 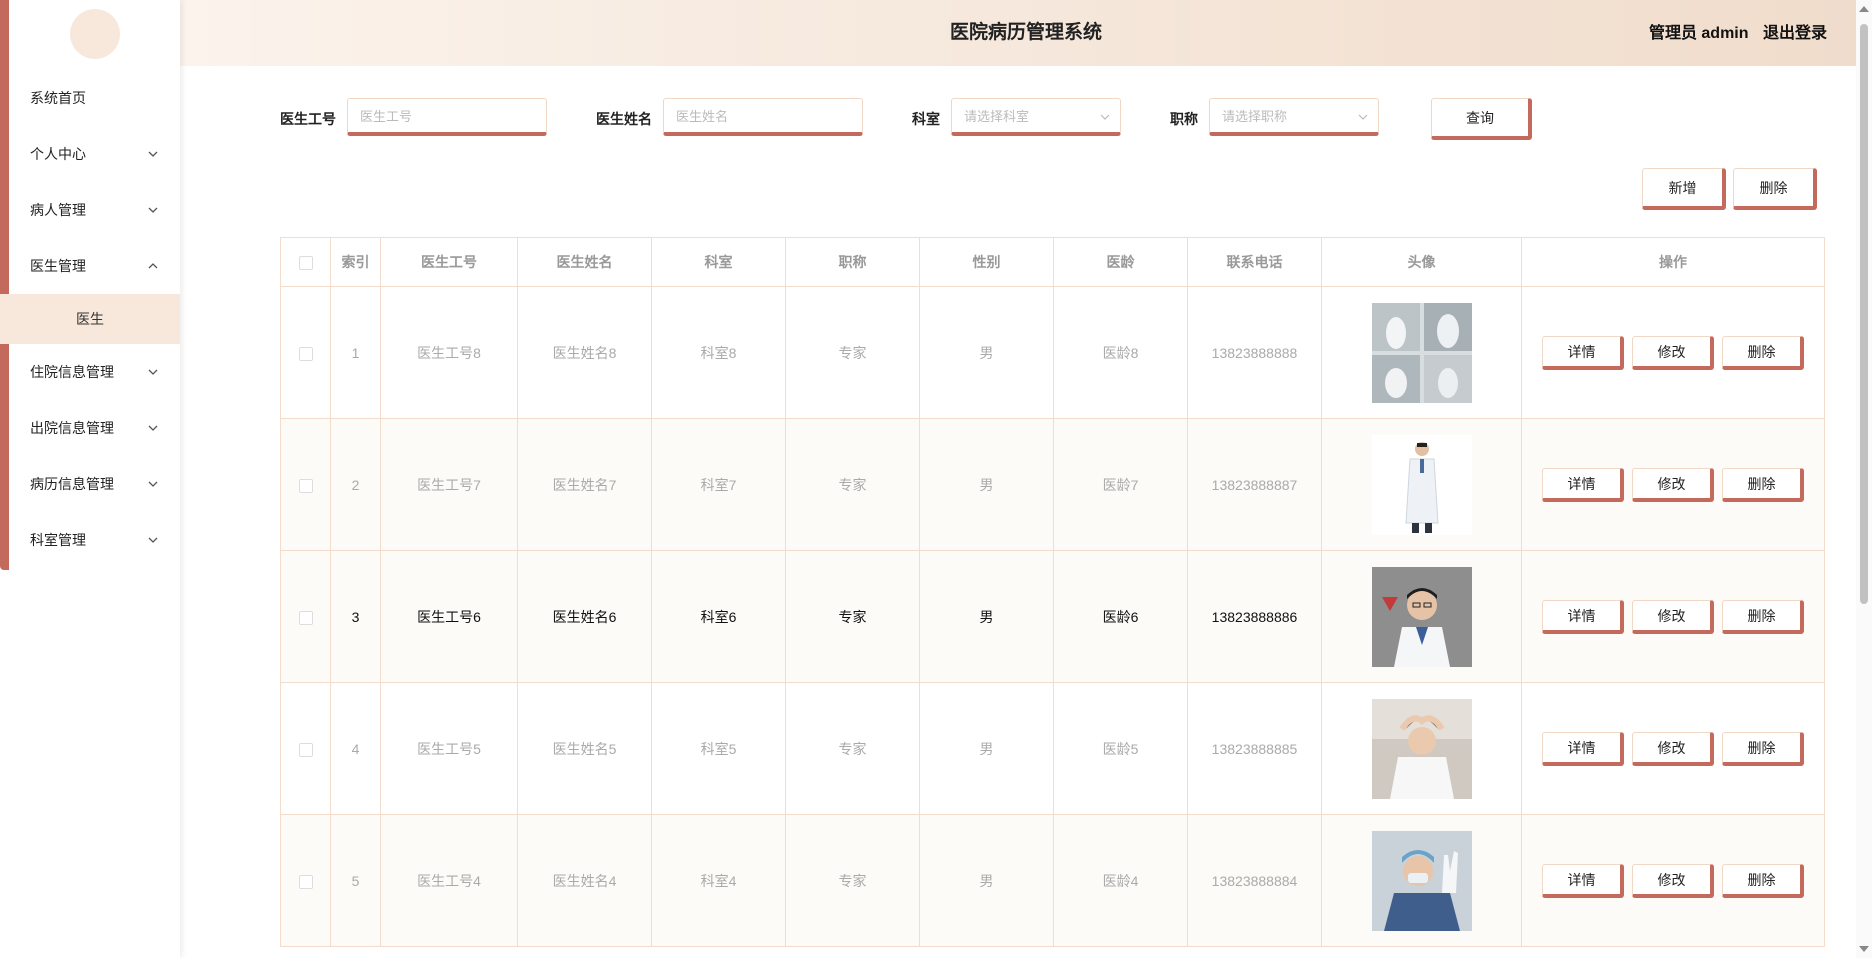 I want to click on cell-dept: 科室8, so click(x=718, y=352).